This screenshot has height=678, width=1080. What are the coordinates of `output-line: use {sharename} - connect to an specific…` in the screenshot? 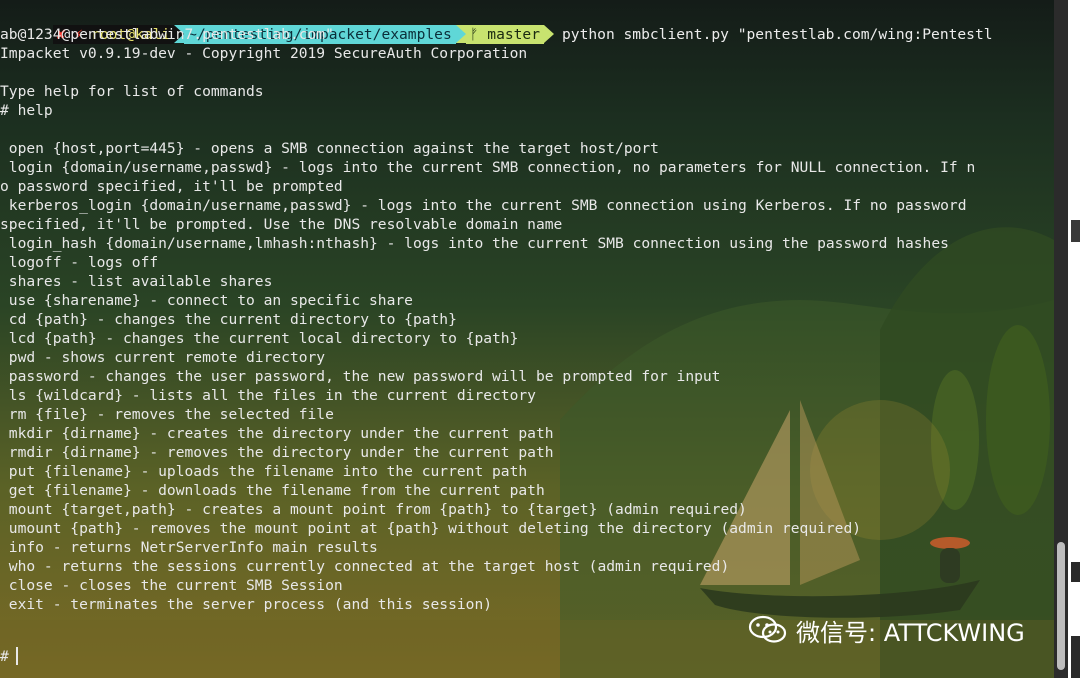 It's located at (206, 300).